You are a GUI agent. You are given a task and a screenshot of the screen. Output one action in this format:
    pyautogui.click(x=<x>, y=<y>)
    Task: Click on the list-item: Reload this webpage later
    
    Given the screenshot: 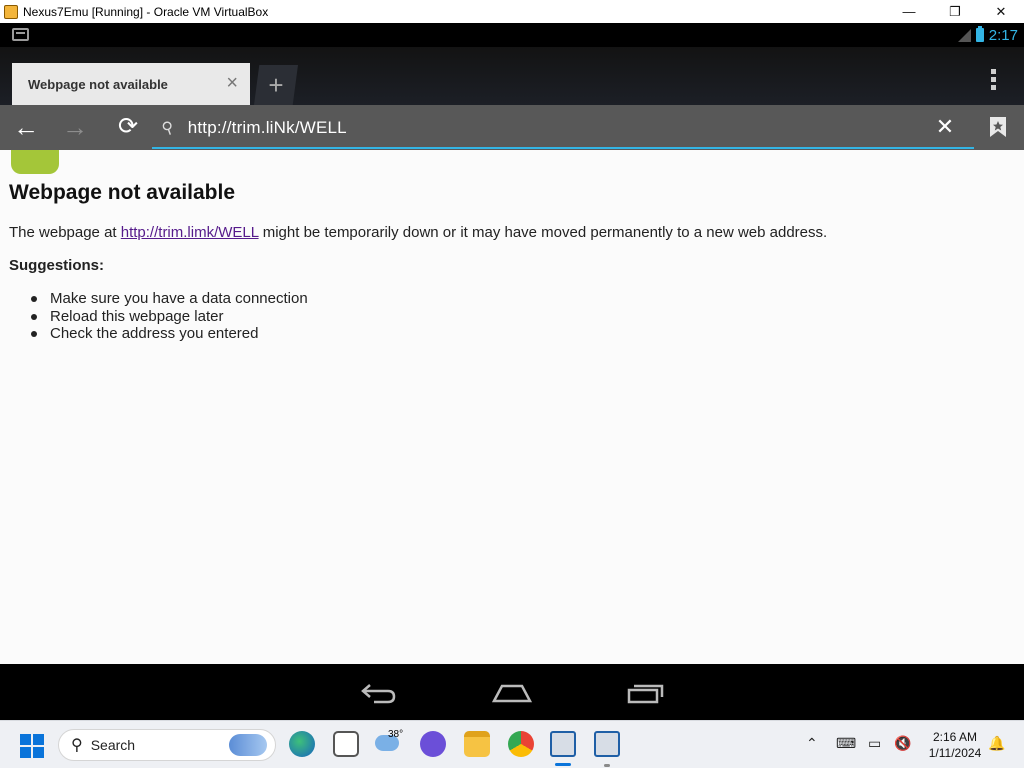 What is the action you would take?
    pyautogui.click(x=169, y=317)
    